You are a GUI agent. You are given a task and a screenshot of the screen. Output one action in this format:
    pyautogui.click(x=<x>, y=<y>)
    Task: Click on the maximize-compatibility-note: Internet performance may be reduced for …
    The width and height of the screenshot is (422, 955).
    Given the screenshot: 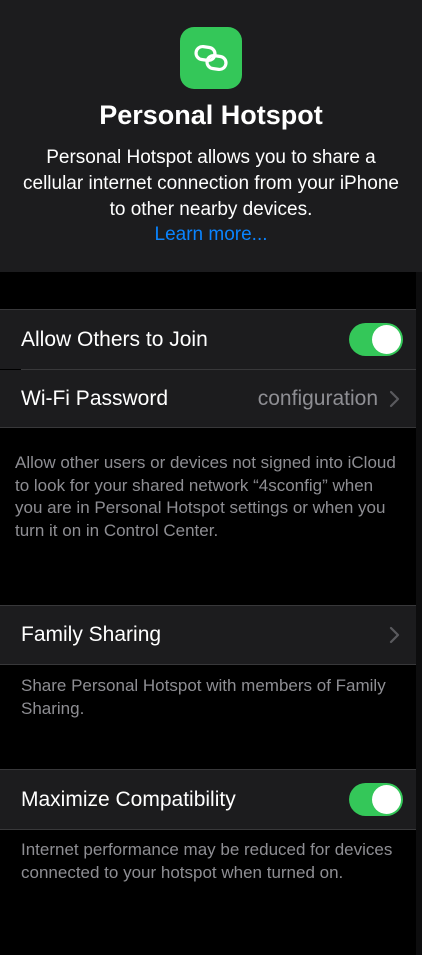 What is the action you would take?
    pyautogui.click(x=207, y=861)
    